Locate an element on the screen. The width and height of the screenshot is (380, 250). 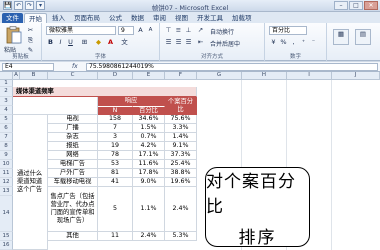
header-blank is located at coordinates (55, 106).